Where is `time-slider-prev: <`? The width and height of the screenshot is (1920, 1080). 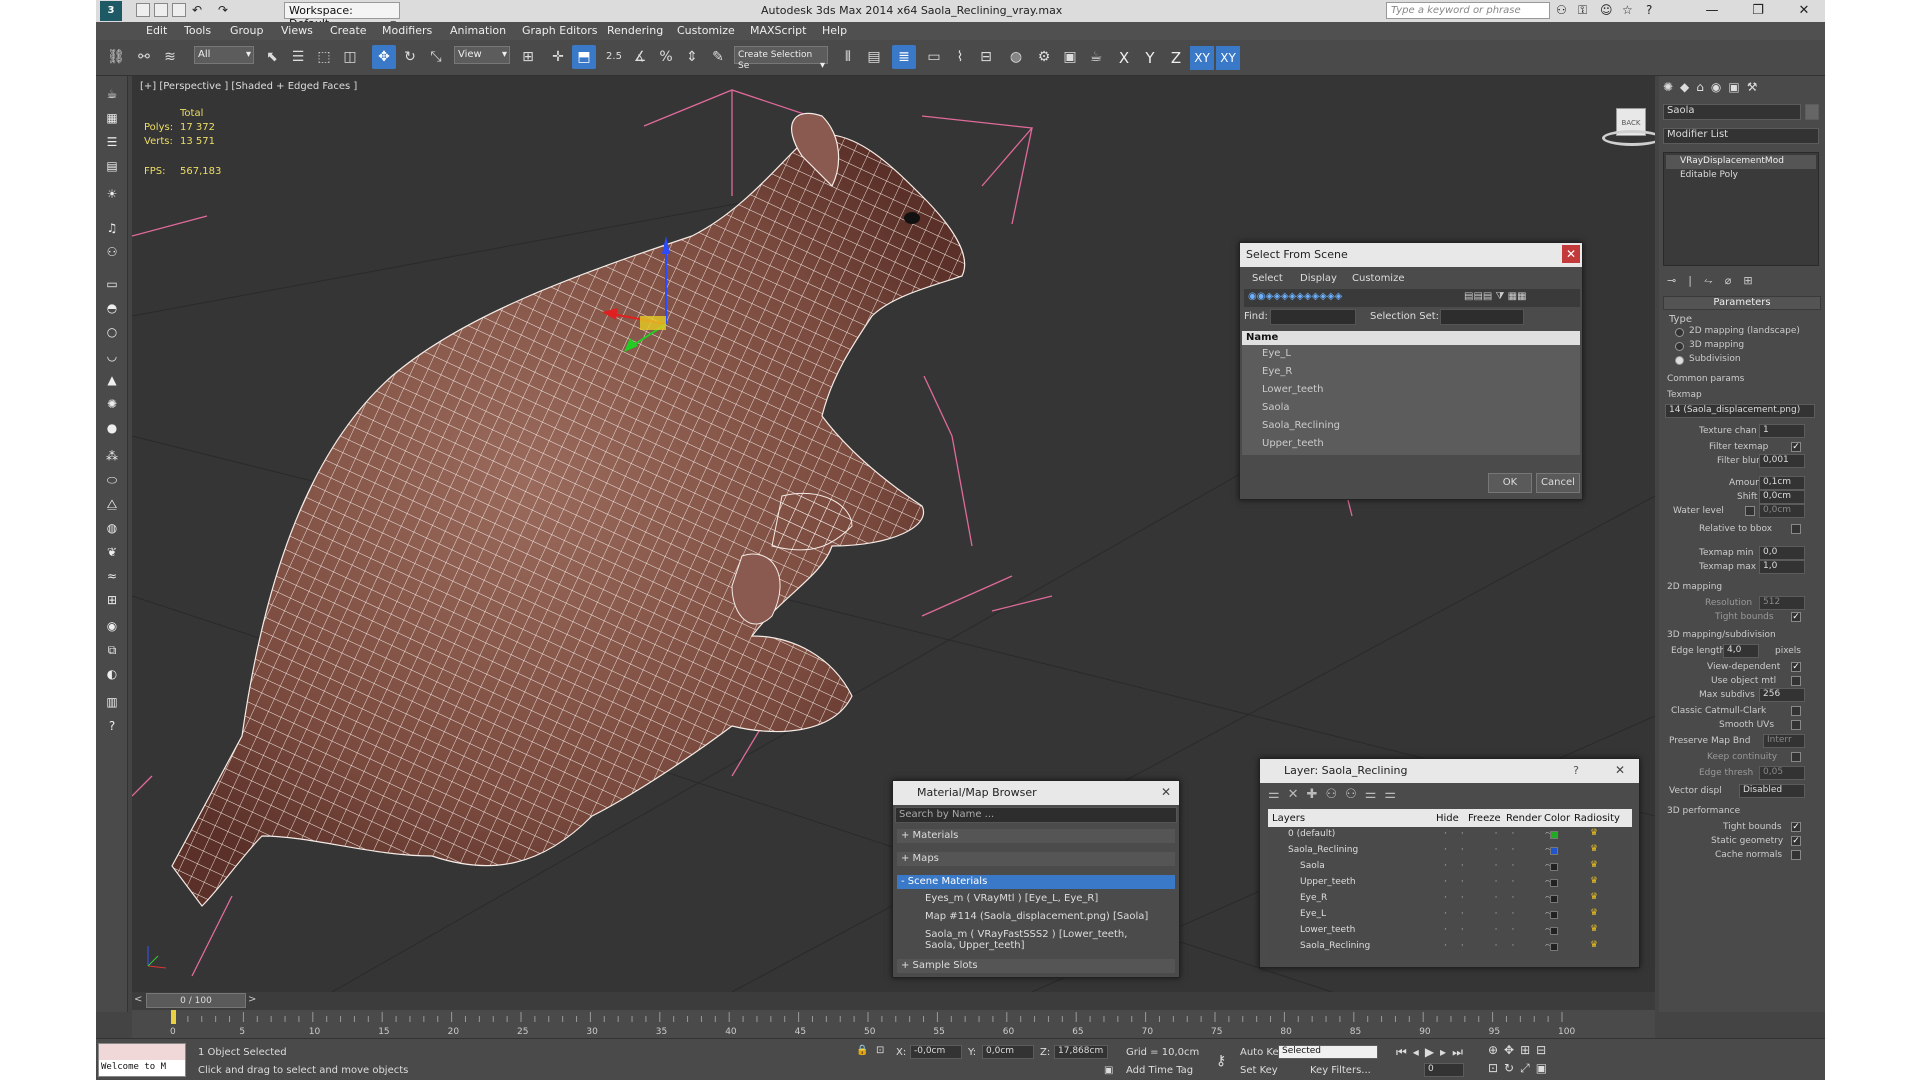 time-slider-prev: < is located at coordinates (138, 999).